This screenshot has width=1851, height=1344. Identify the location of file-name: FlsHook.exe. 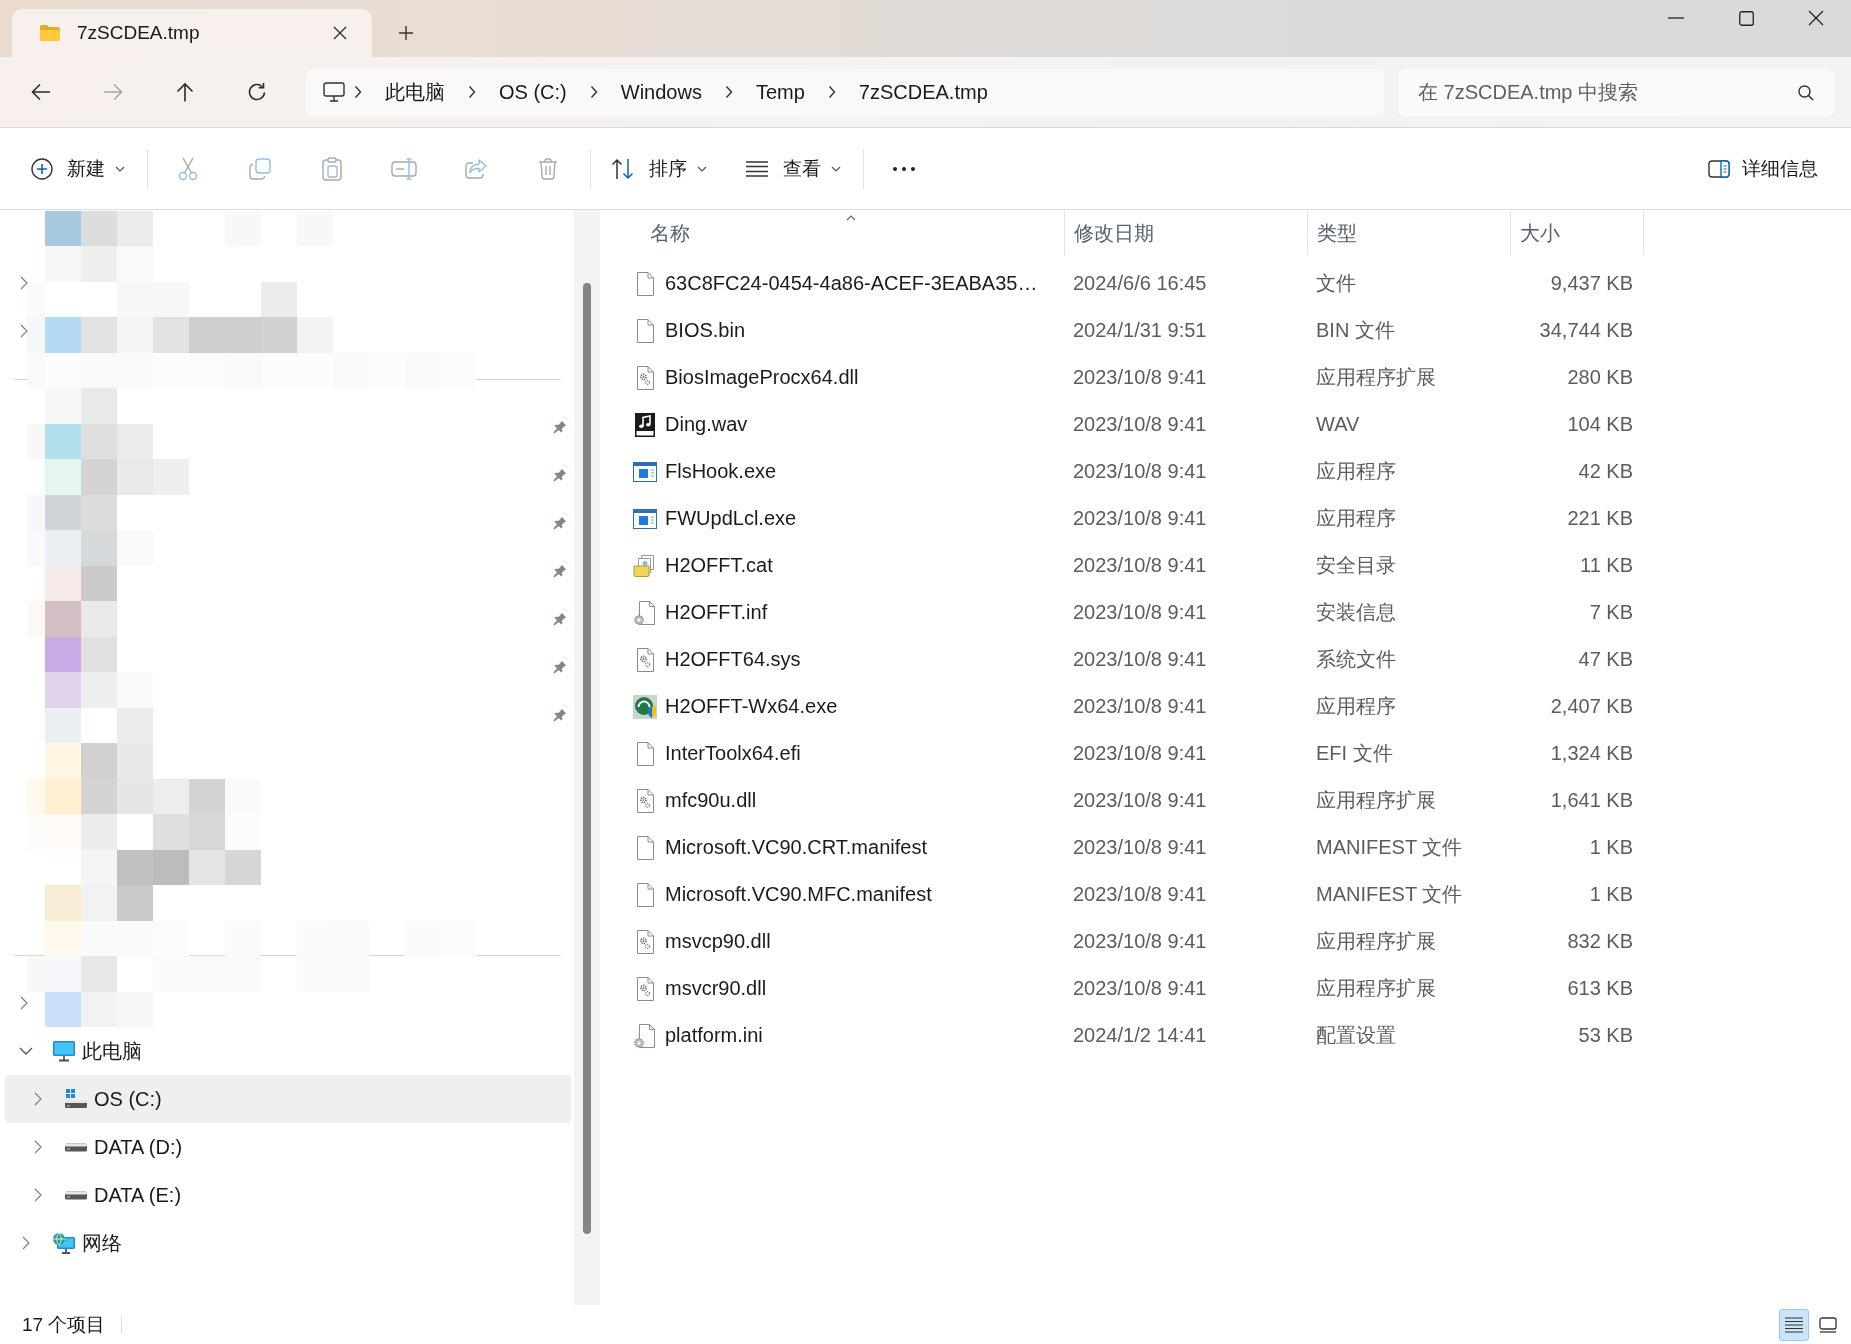
(721, 471).